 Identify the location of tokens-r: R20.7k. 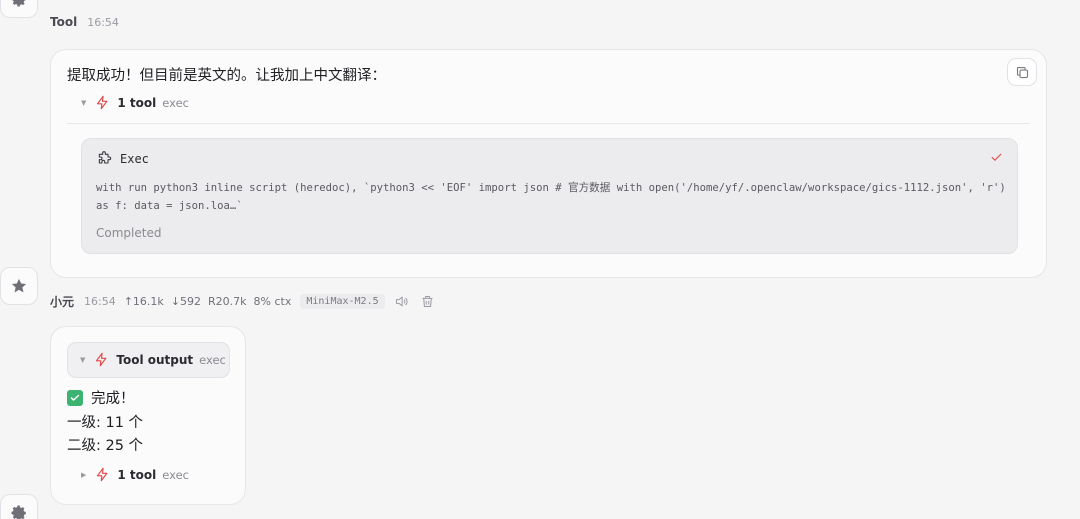
(227, 301).